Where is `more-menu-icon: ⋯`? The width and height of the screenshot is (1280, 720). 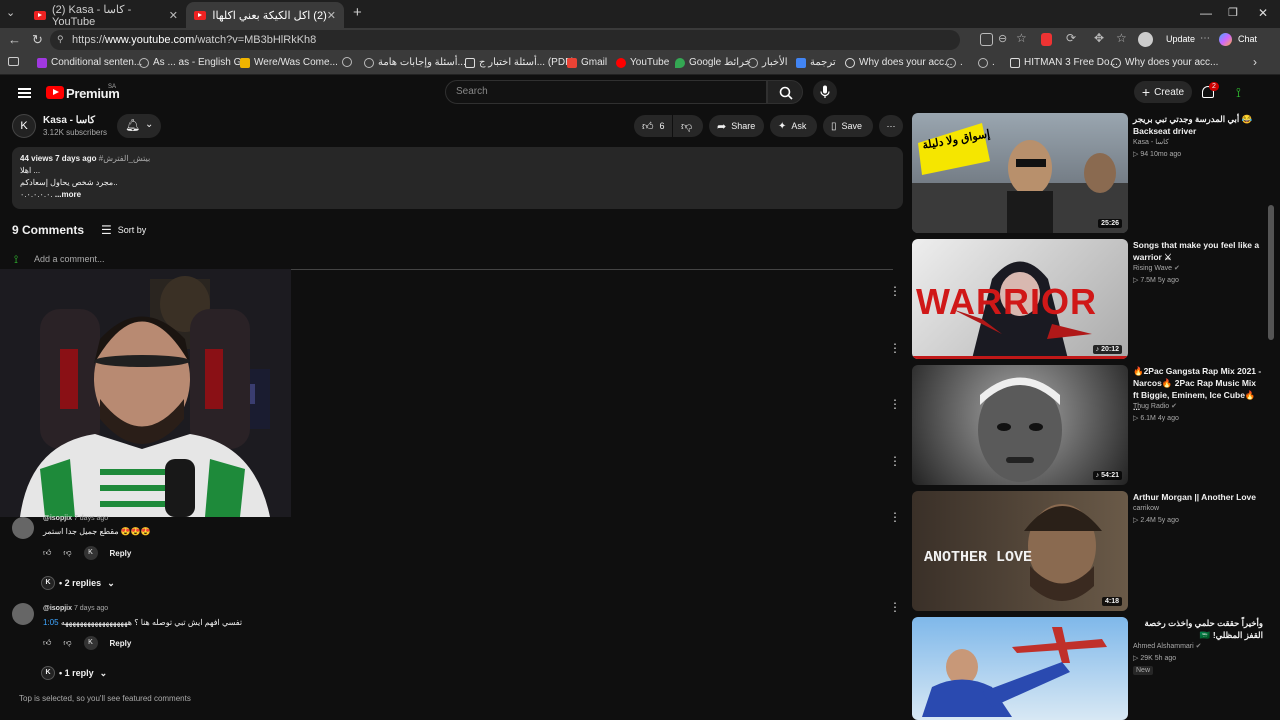
more-menu-icon: ⋯ is located at coordinates (1205, 38).